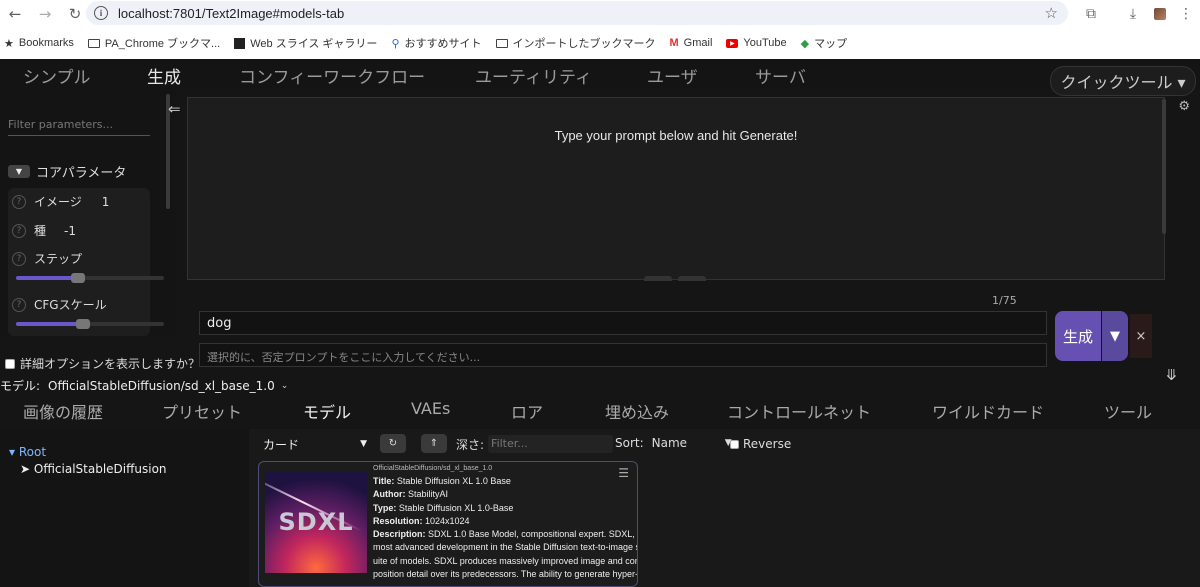 This screenshot has height=587, width=1200. What do you see at coordinates (831, 44) in the screenshot?
I see `bookmark-label: マップ` at bounding box center [831, 44].